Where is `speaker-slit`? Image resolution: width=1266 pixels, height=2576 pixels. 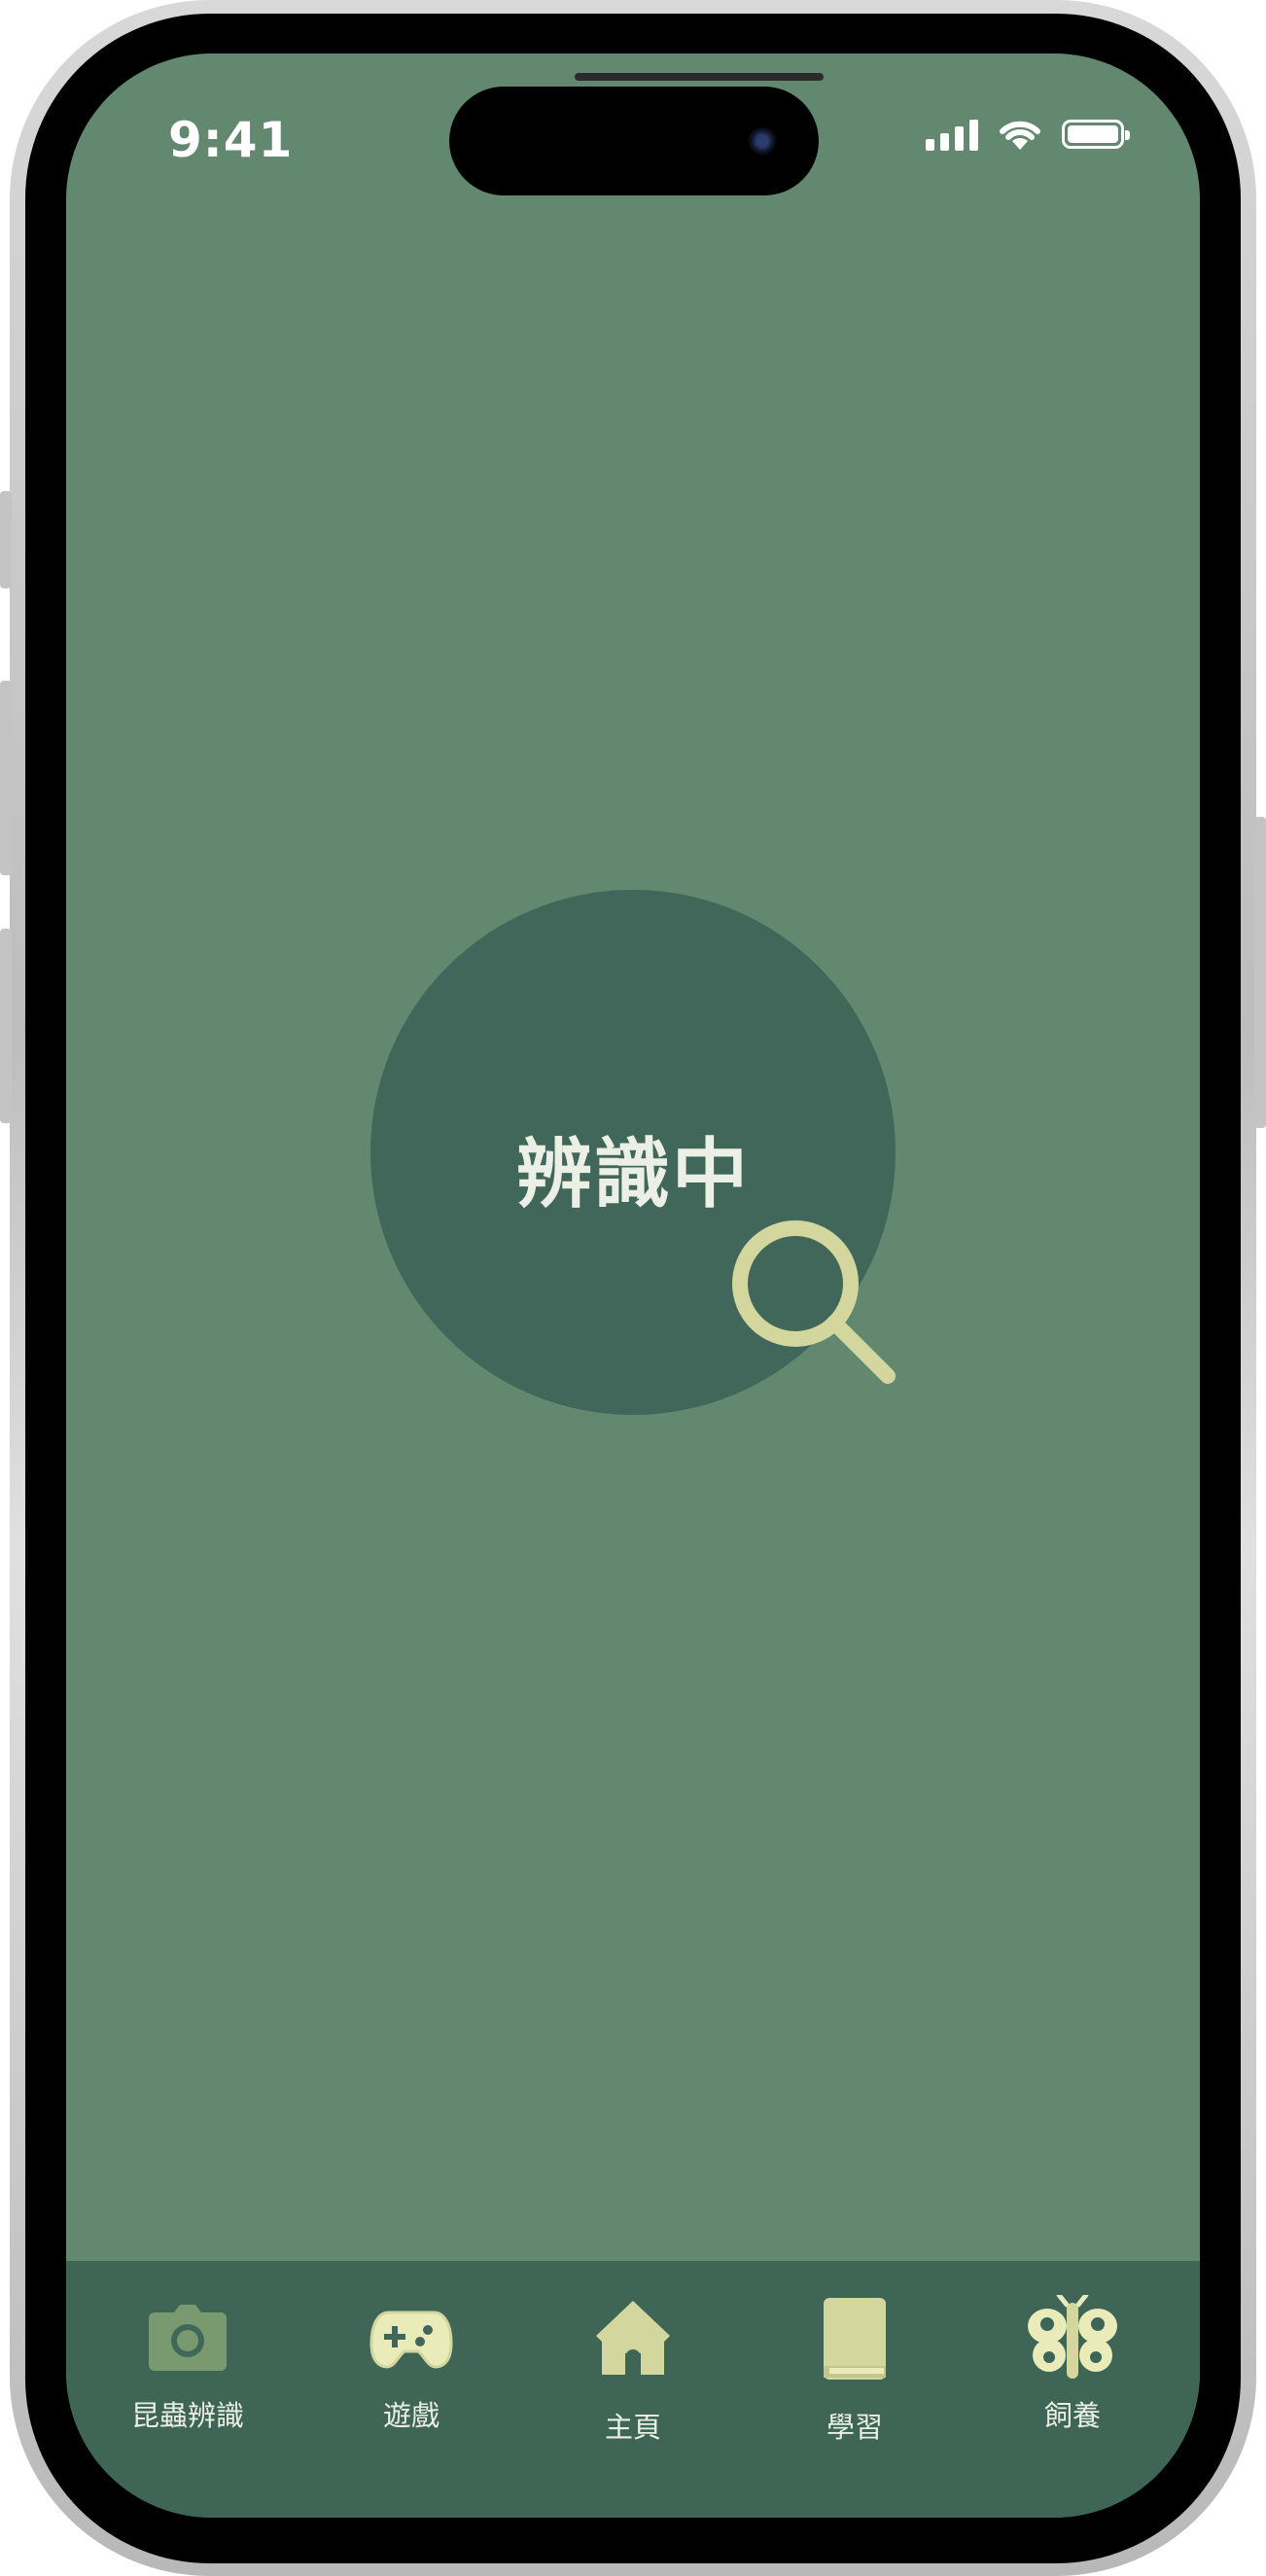
speaker-slit is located at coordinates (699, 77).